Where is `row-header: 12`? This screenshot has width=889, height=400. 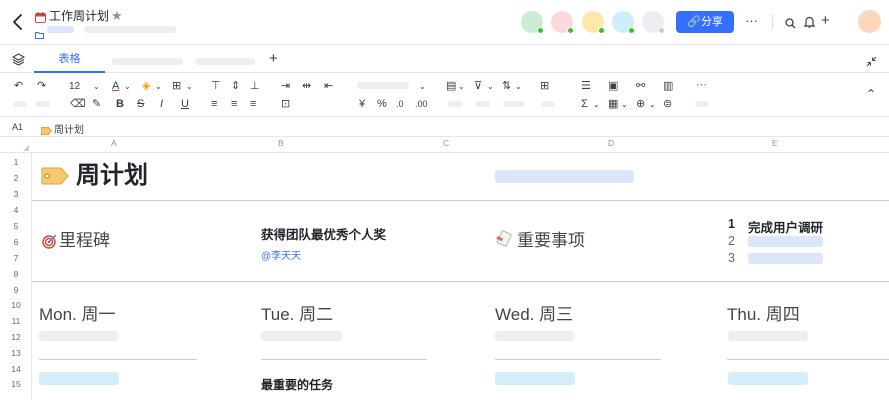 row-header: 12 is located at coordinates (16, 337).